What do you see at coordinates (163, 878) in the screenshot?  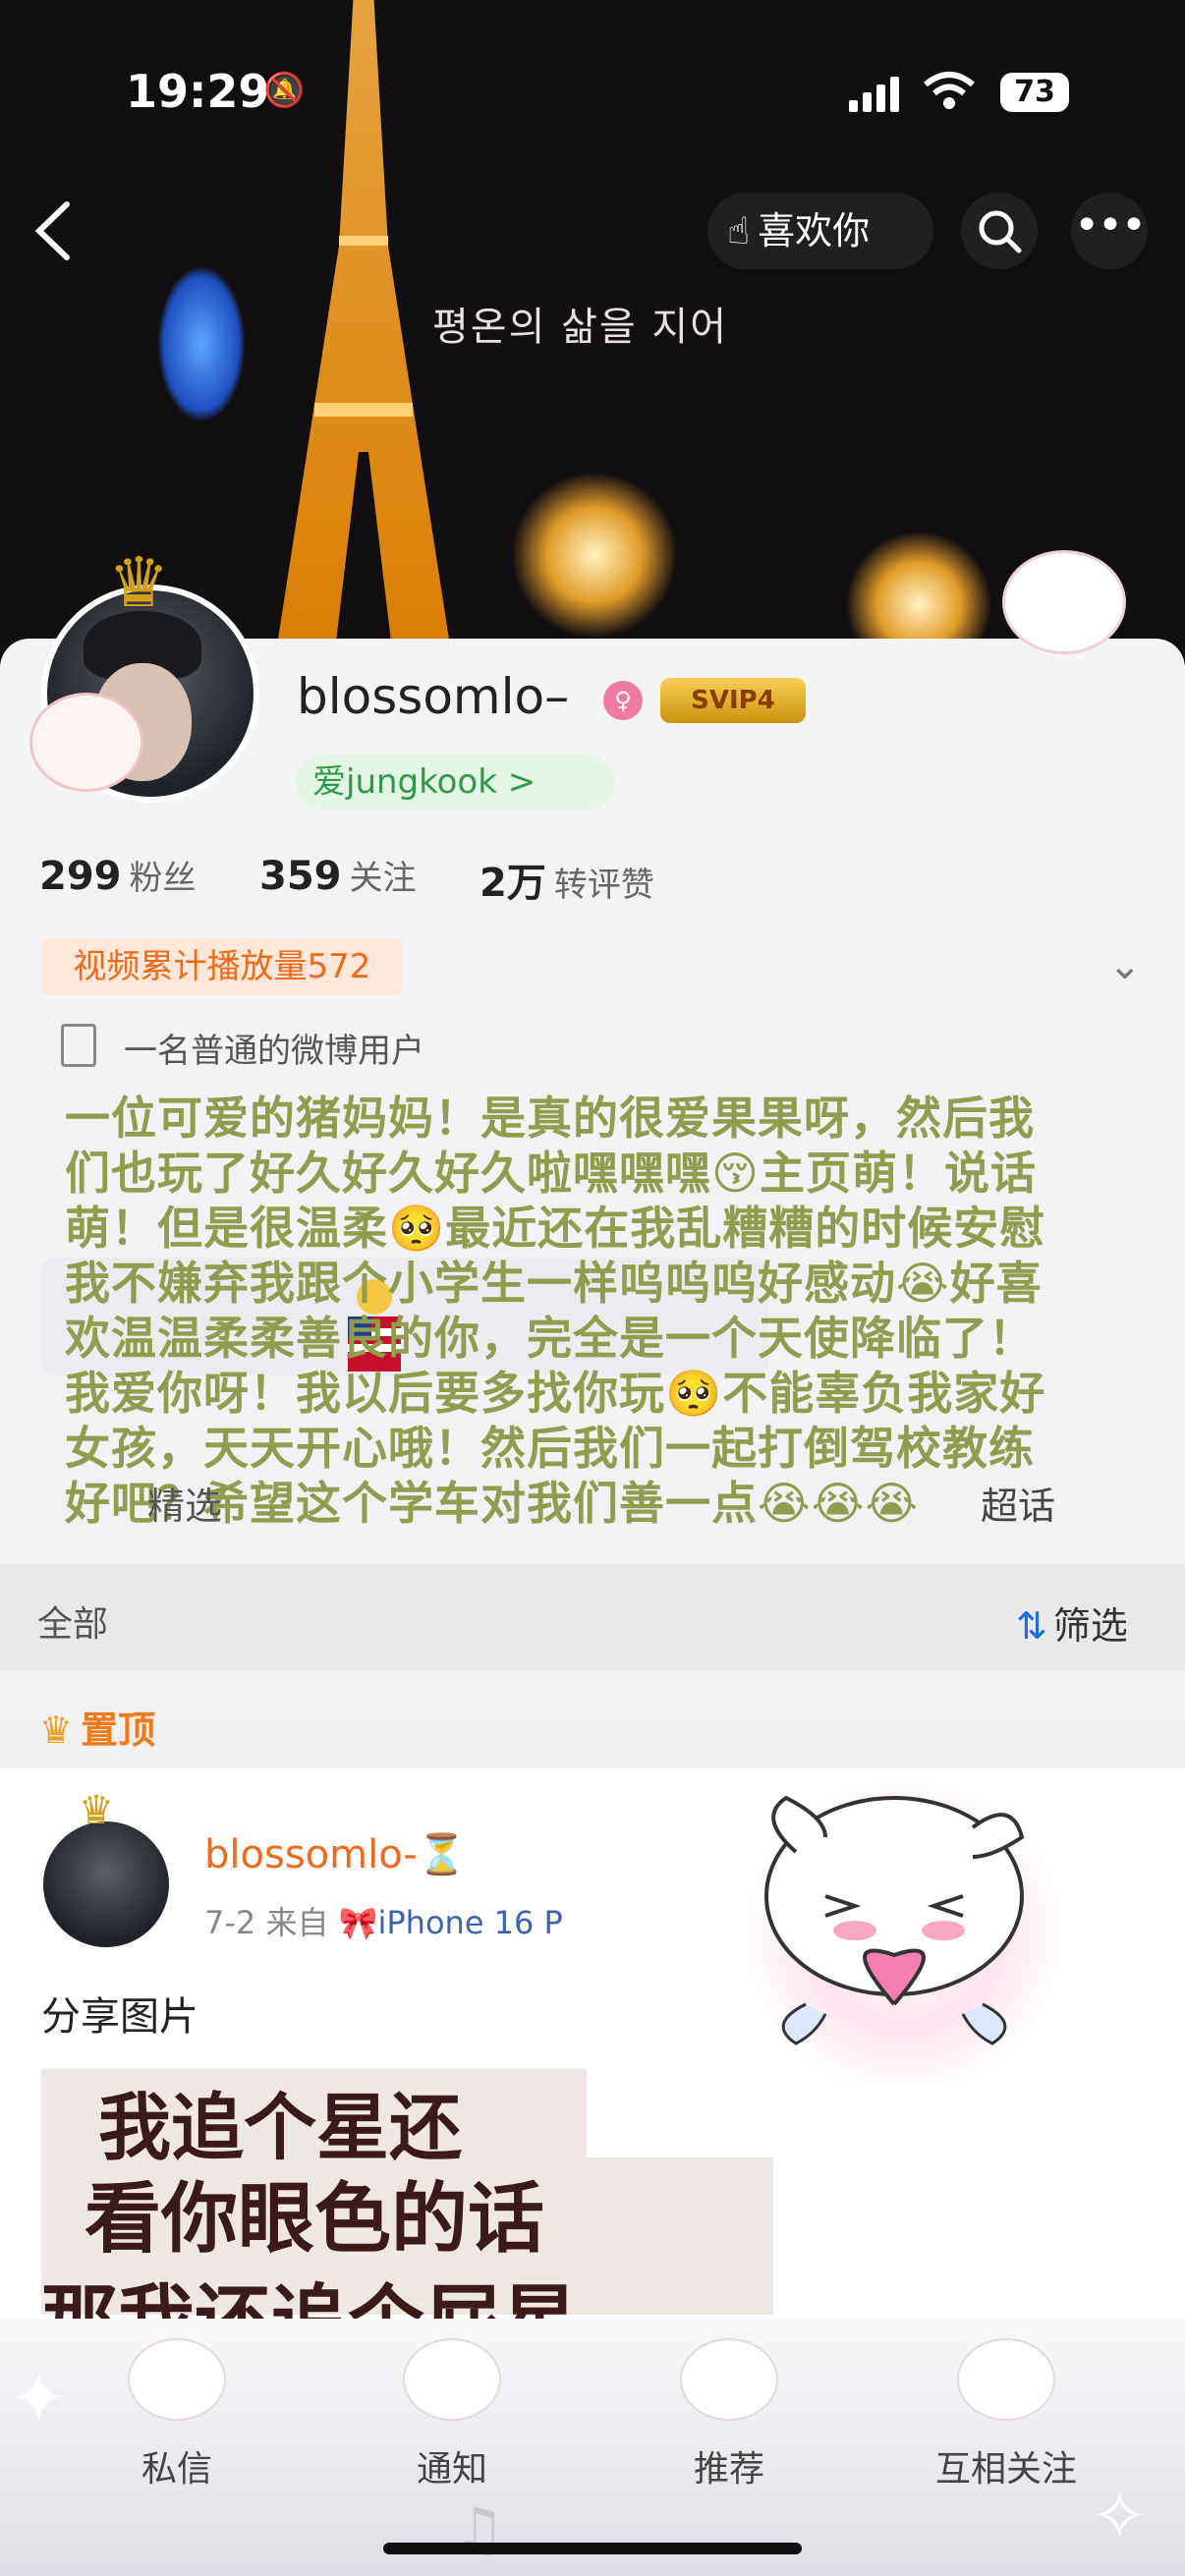 I see `stat-label: 粉丝` at bounding box center [163, 878].